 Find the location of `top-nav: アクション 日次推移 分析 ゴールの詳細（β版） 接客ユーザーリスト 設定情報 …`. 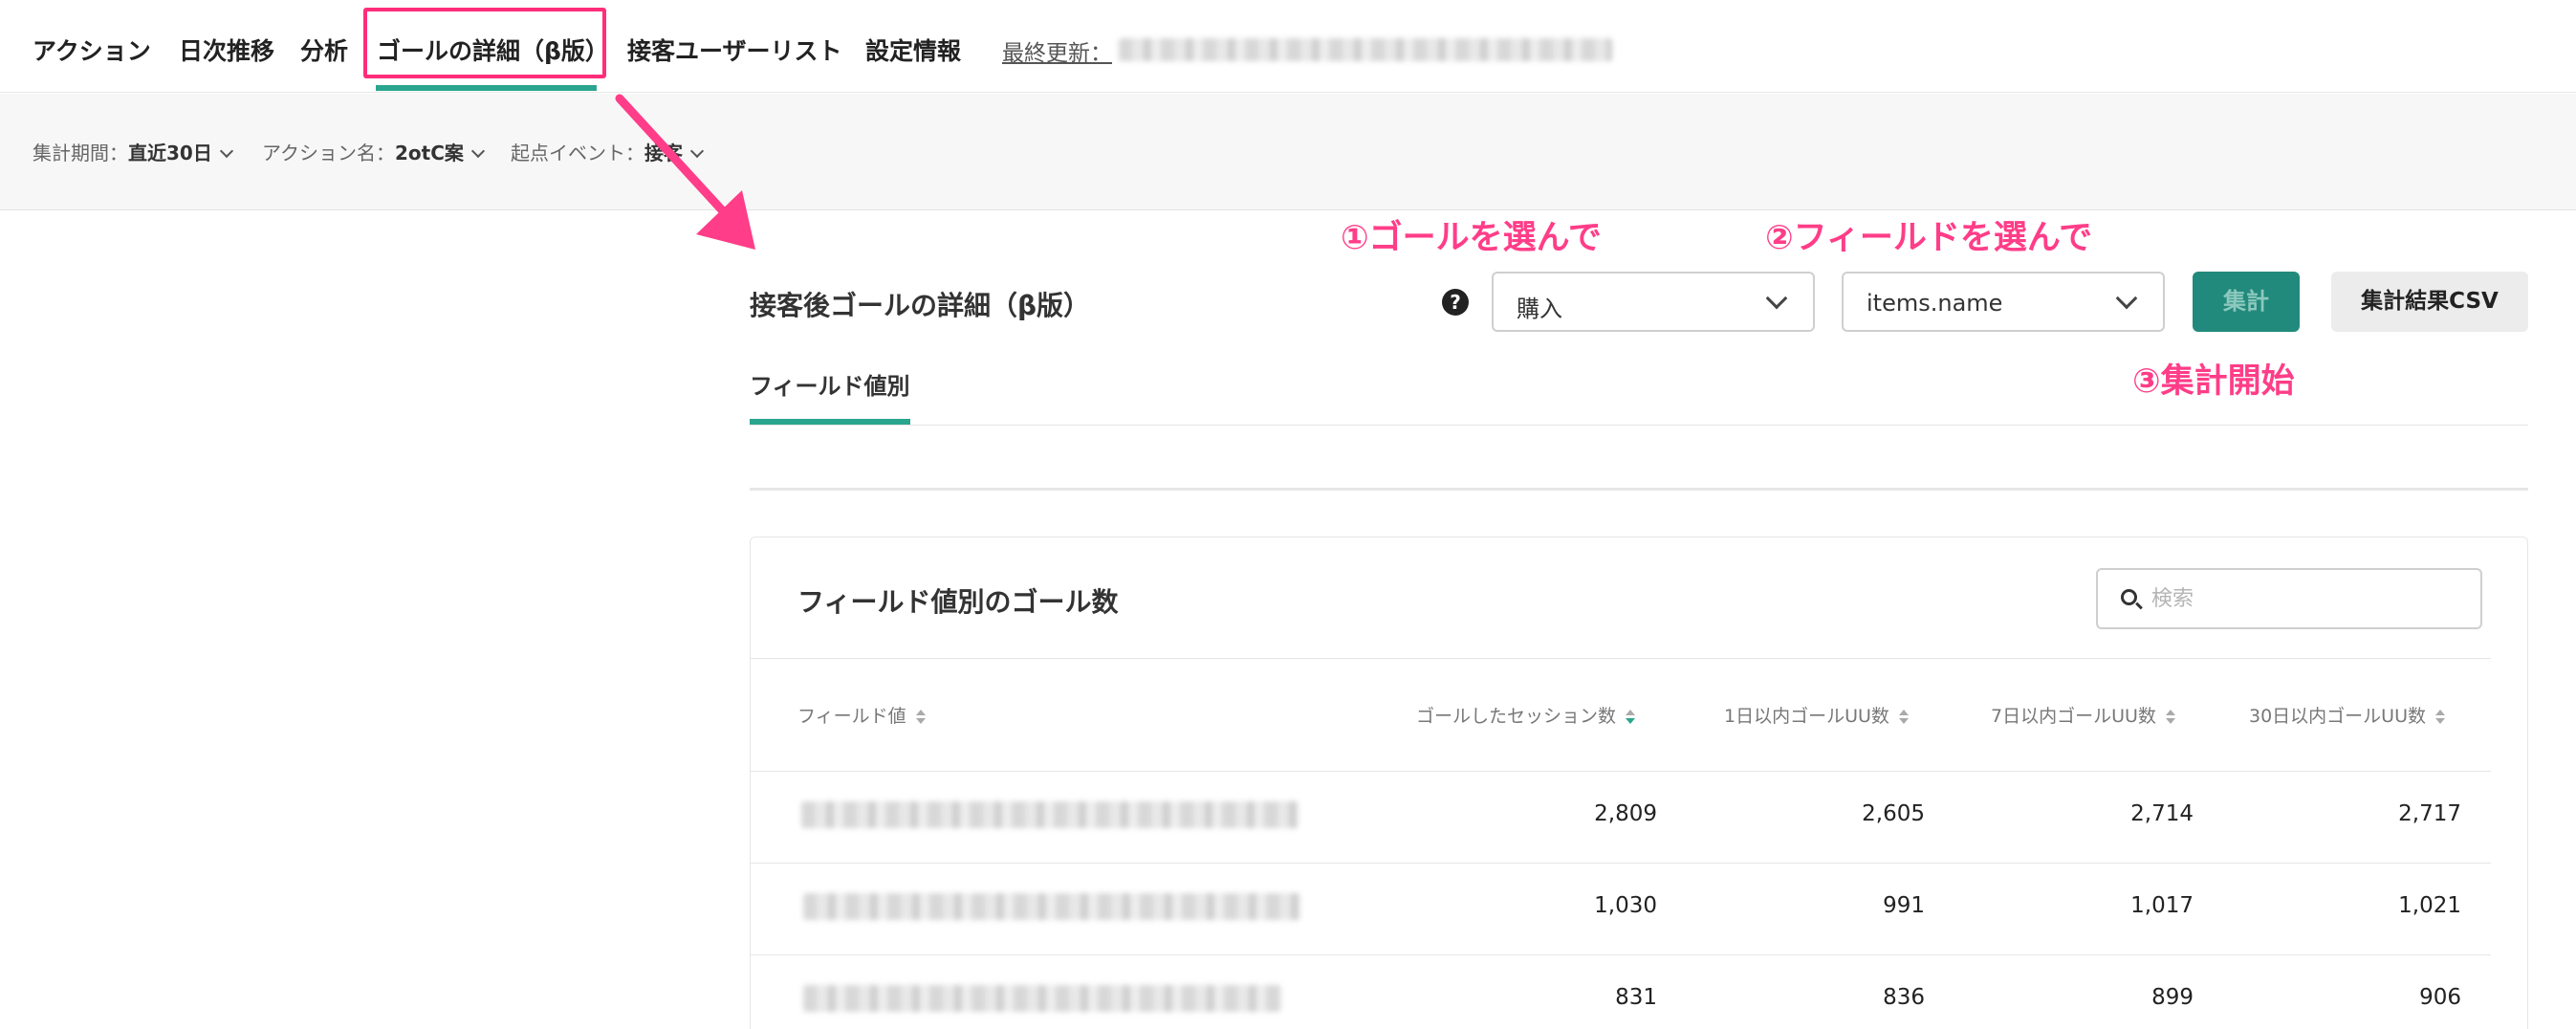

top-nav: アクション 日次推移 分析 ゴールの詳細（β版） 接客ユーザーリスト 設定情報 … is located at coordinates (1288, 46).